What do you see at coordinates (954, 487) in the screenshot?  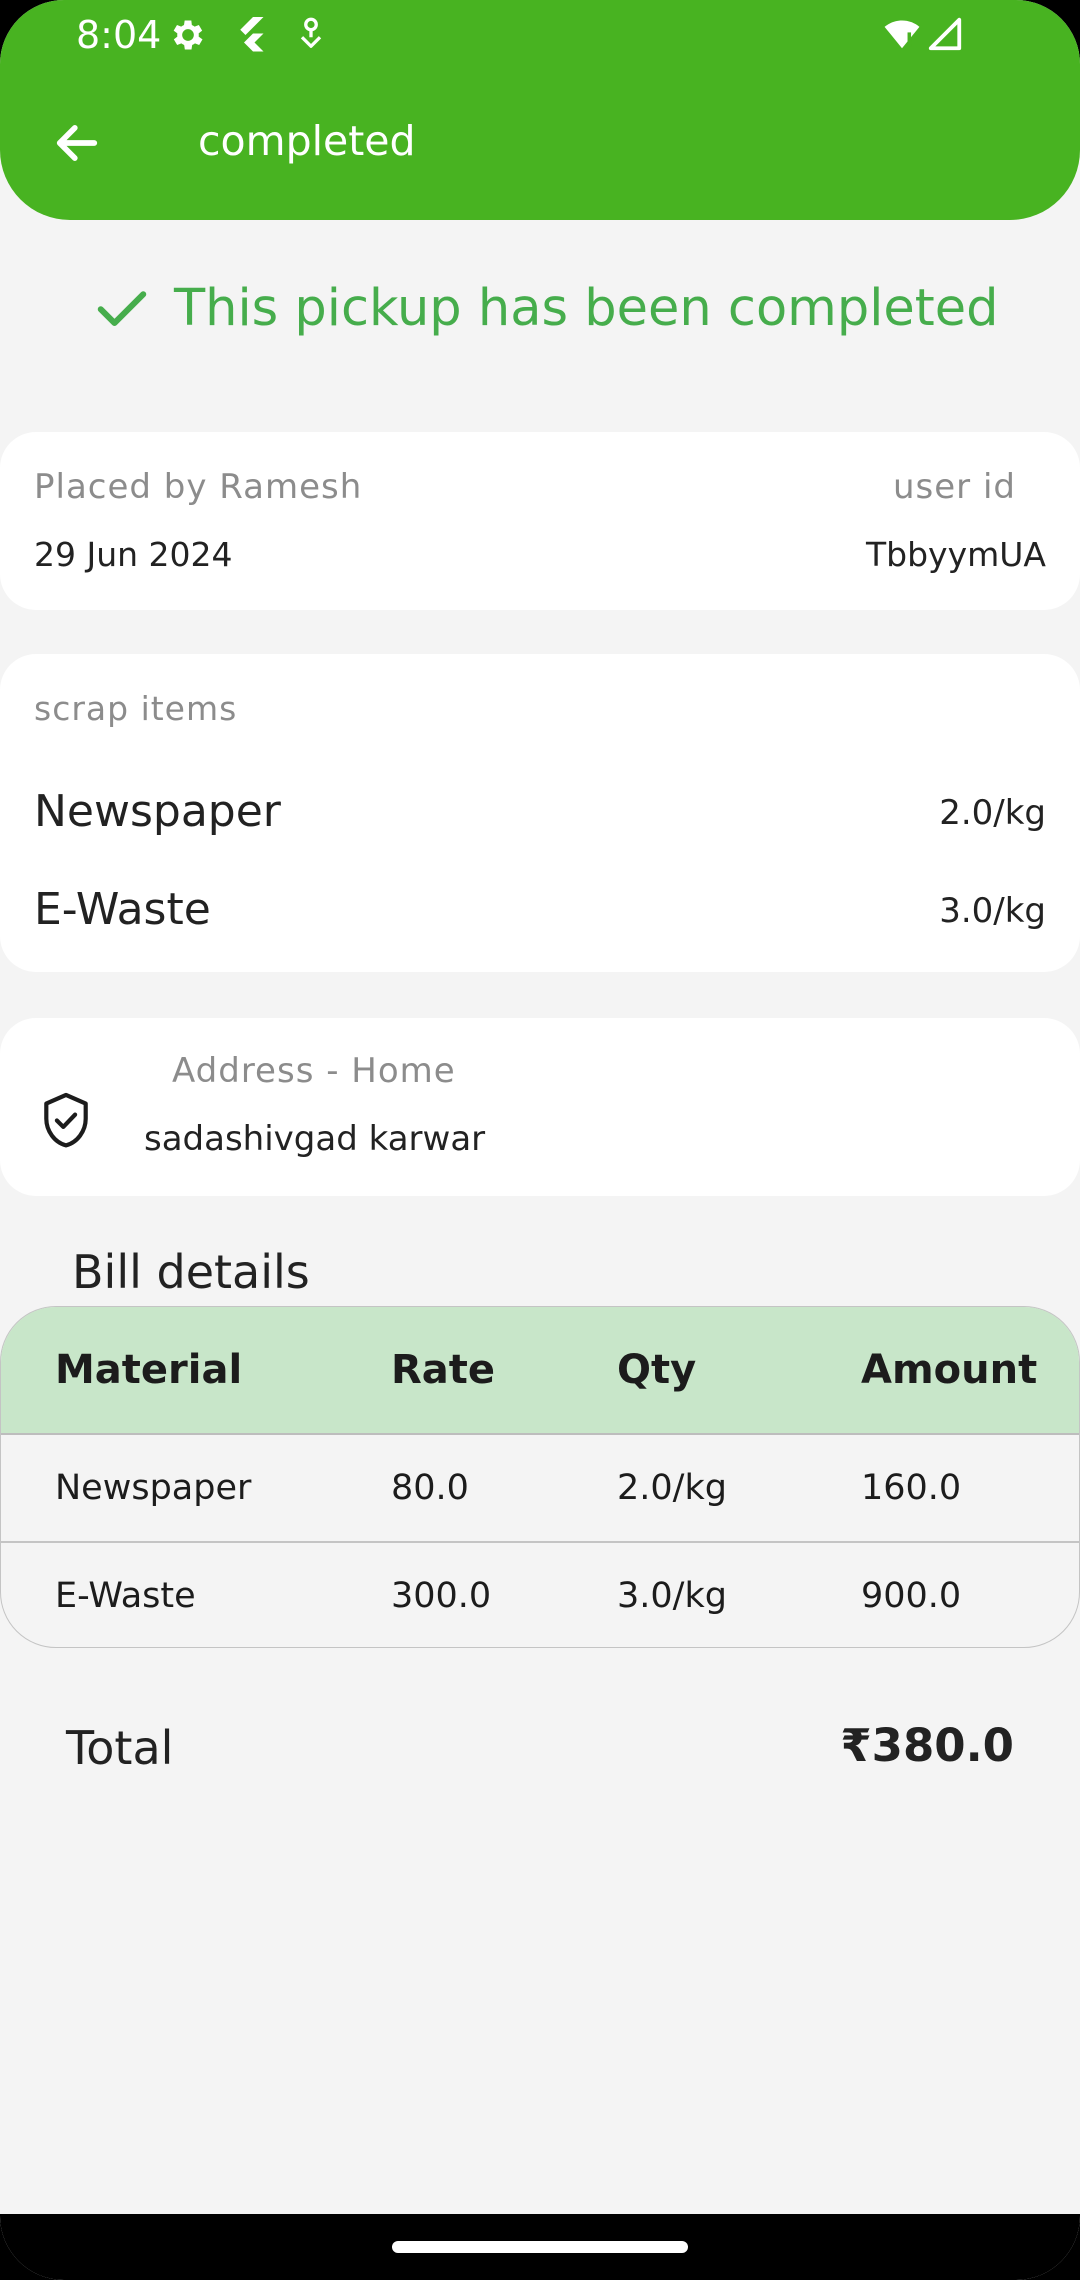 I see `user-id-label: user id` at bounding box center [954, 487].